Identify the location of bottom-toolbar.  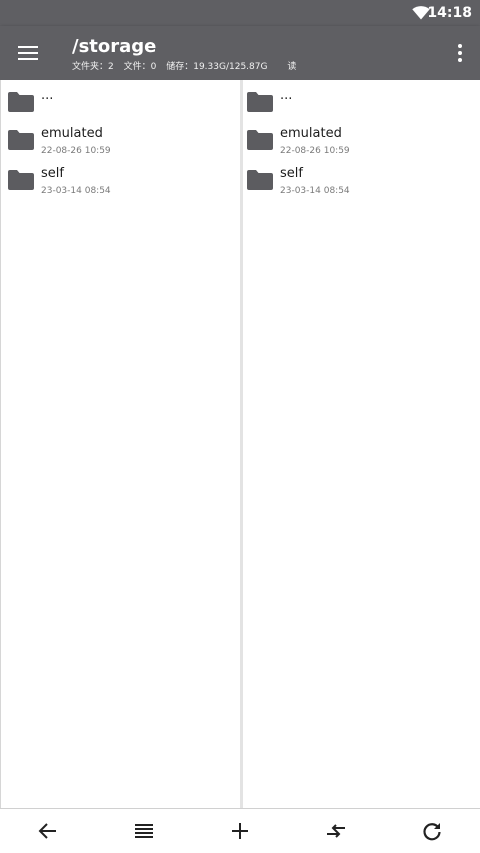
(240, 830).